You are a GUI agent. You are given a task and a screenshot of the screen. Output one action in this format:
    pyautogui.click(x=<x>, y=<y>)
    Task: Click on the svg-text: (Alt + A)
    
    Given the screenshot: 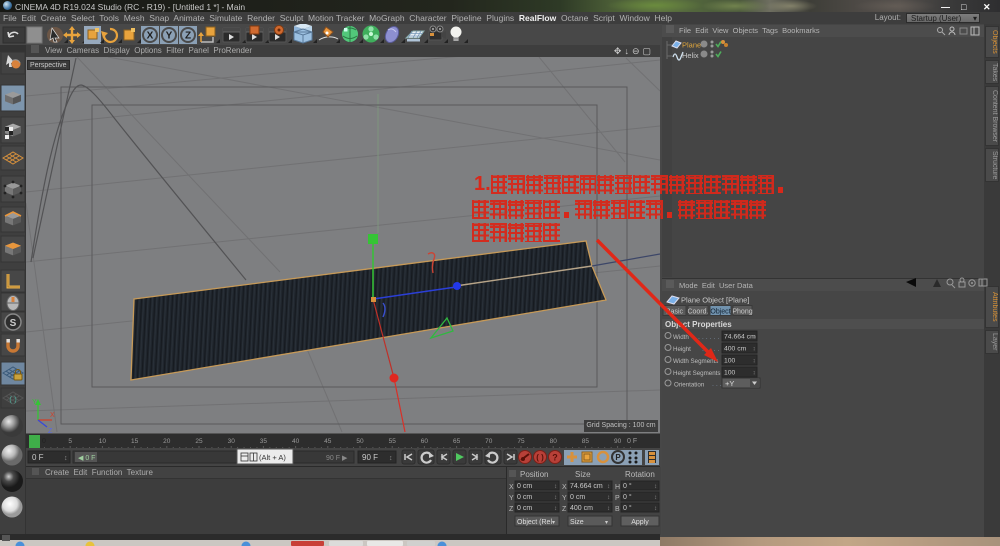 What is the action you would take?
    pyautogui.click(x=272, y=457)
    